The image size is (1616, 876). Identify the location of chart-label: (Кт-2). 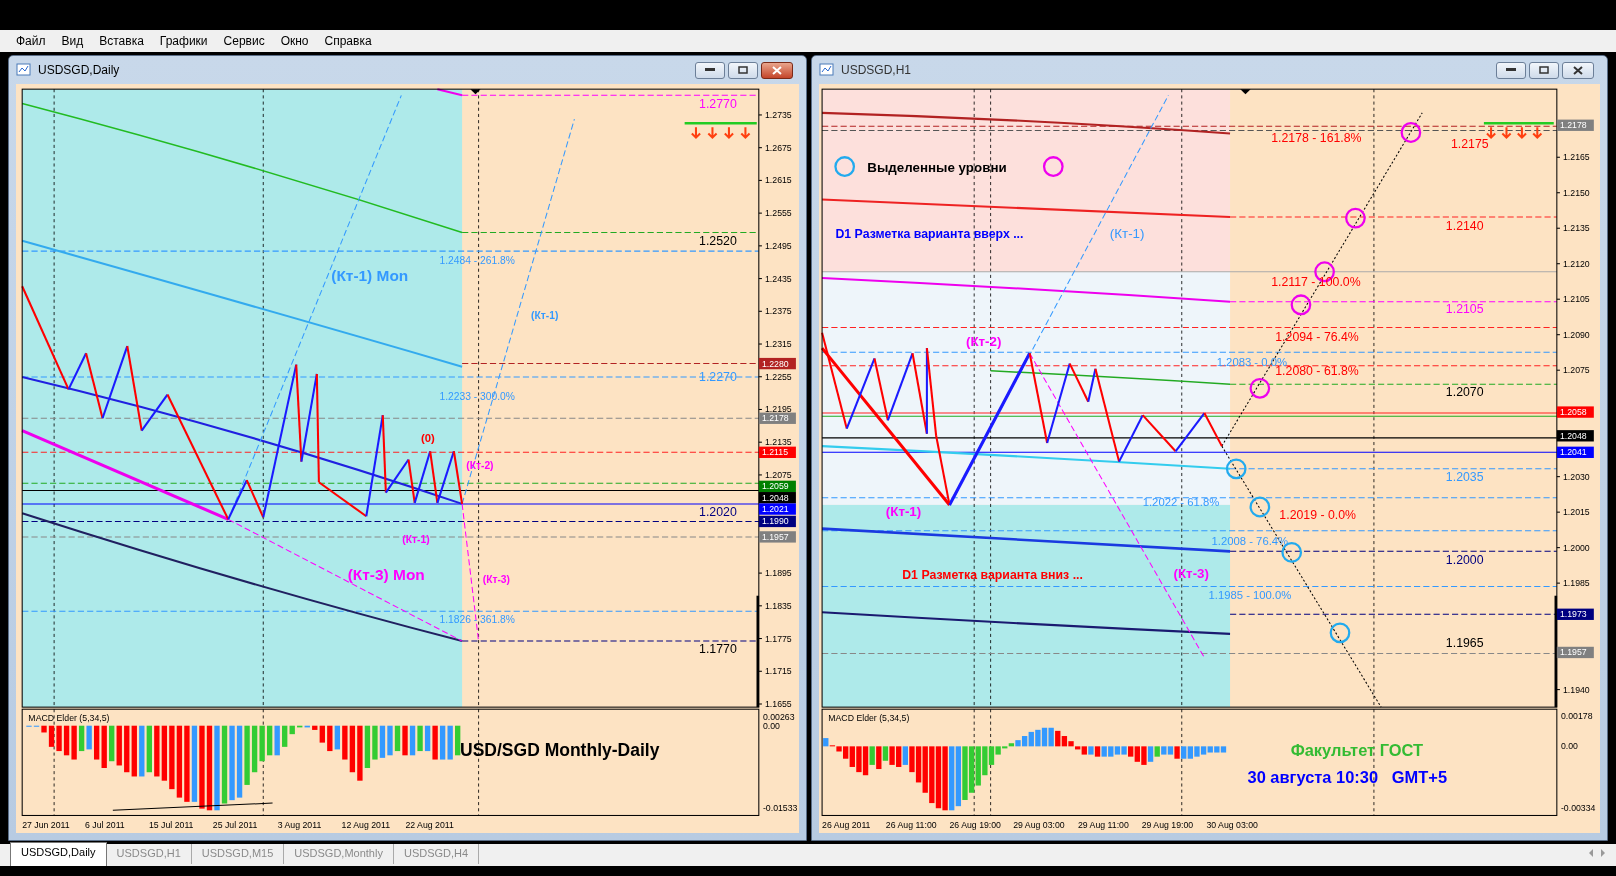
(983, 342).